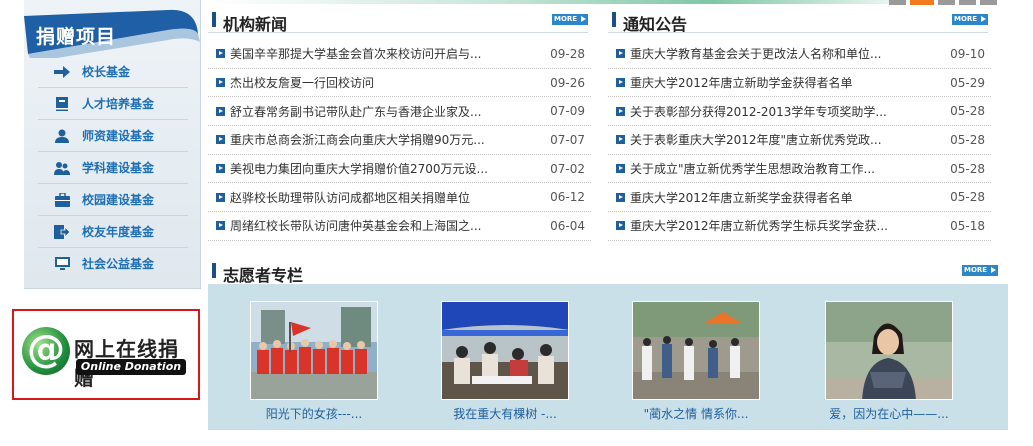  I want to click on sidebar-item-charity-fund: 社会公益基金, so click(113, 263).